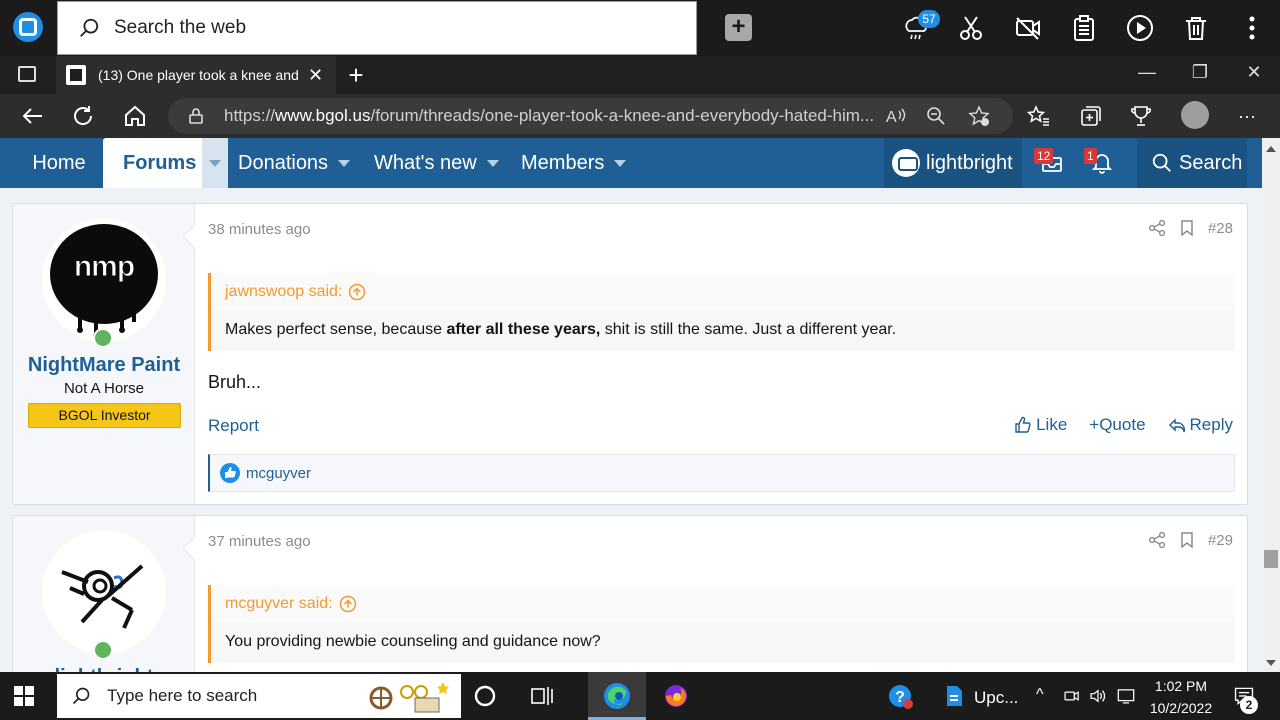 The image size is (1280, 720). I want to click on post-reactions: Like +Quote Reply, so click(1123, 425).